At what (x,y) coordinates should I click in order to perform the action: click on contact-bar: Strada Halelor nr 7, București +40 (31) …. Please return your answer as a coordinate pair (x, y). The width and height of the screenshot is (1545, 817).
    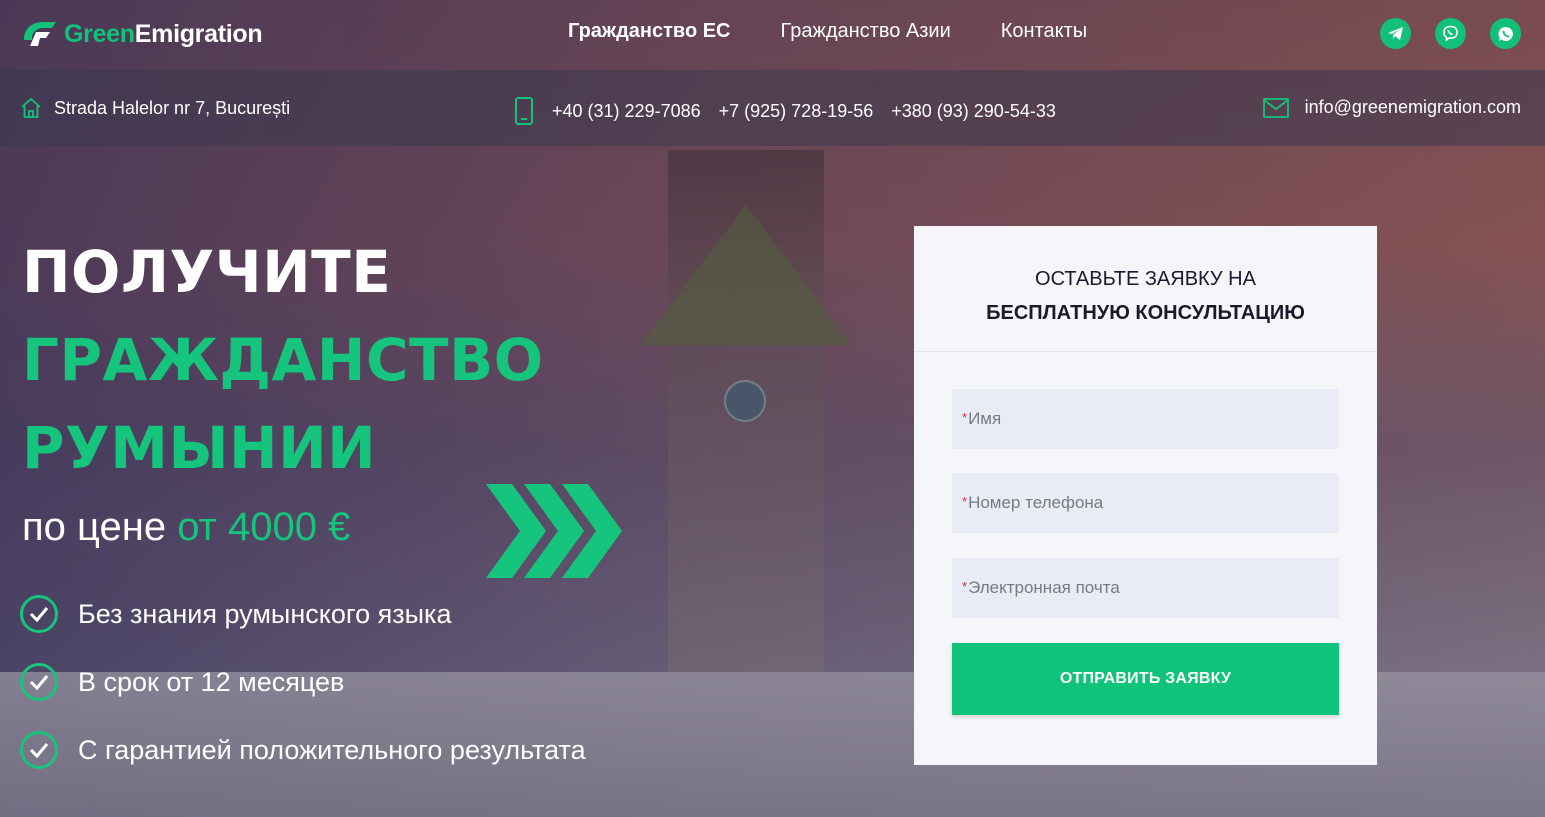
    Looking at the image, I should click on (772, 108).